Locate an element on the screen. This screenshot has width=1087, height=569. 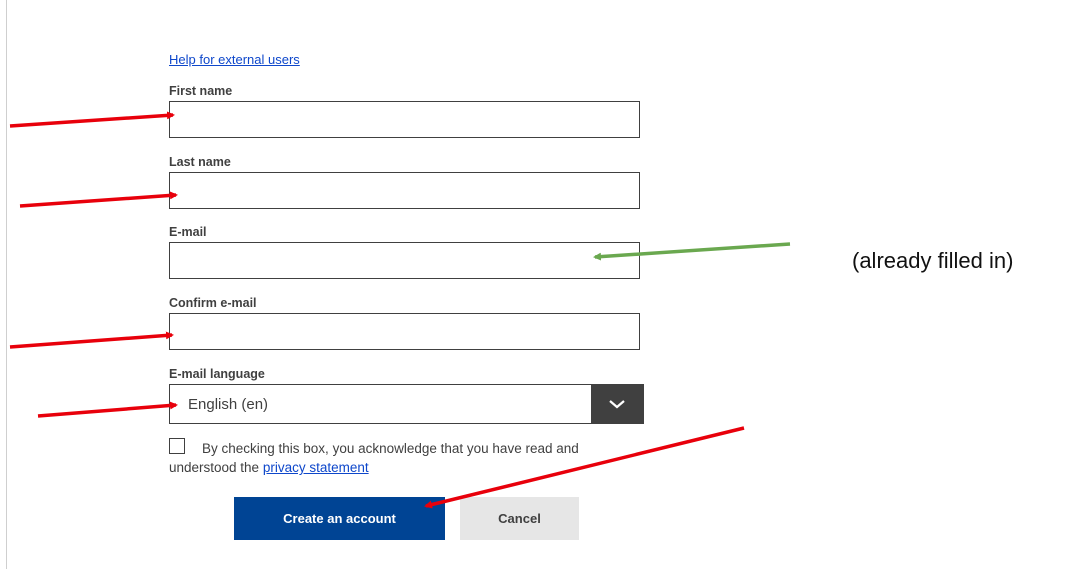
annotation-note: (already filled in) is located at coordinates (933, 260).